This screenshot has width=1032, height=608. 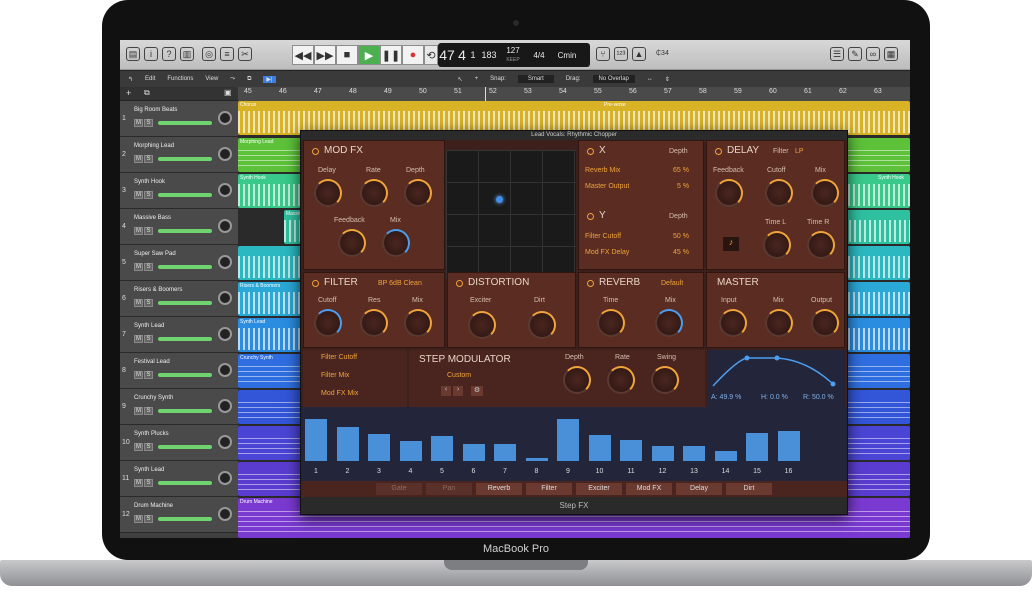 I want to click on y-depth-1: 50 %, so click(x=681, y=236).